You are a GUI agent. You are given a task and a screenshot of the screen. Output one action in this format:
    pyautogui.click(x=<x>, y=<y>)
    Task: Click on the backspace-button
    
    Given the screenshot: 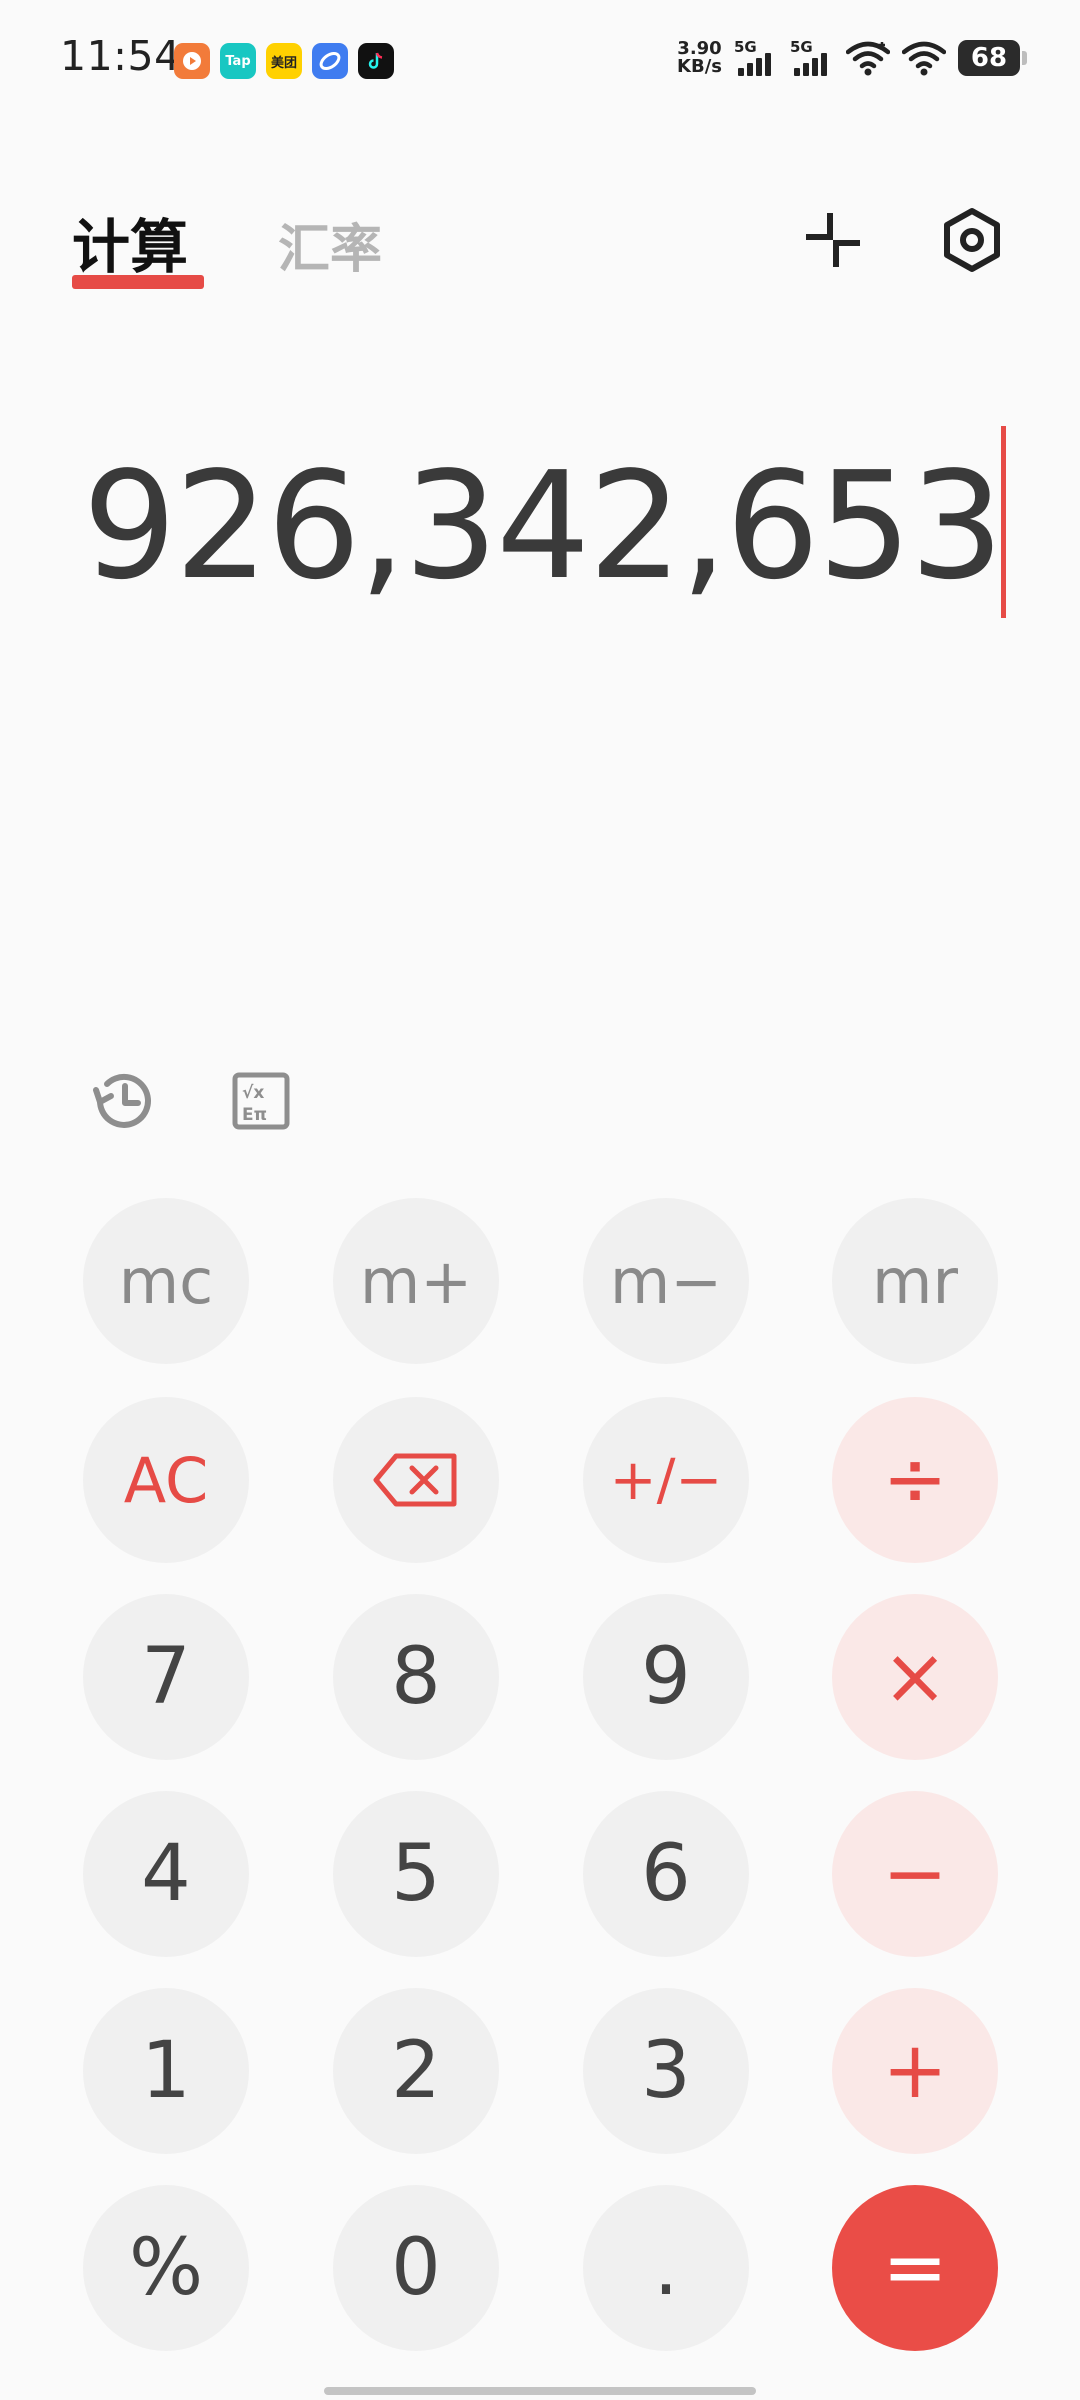 What is the action you would take?
    pyautogui.click(x=416, y=1480)
    